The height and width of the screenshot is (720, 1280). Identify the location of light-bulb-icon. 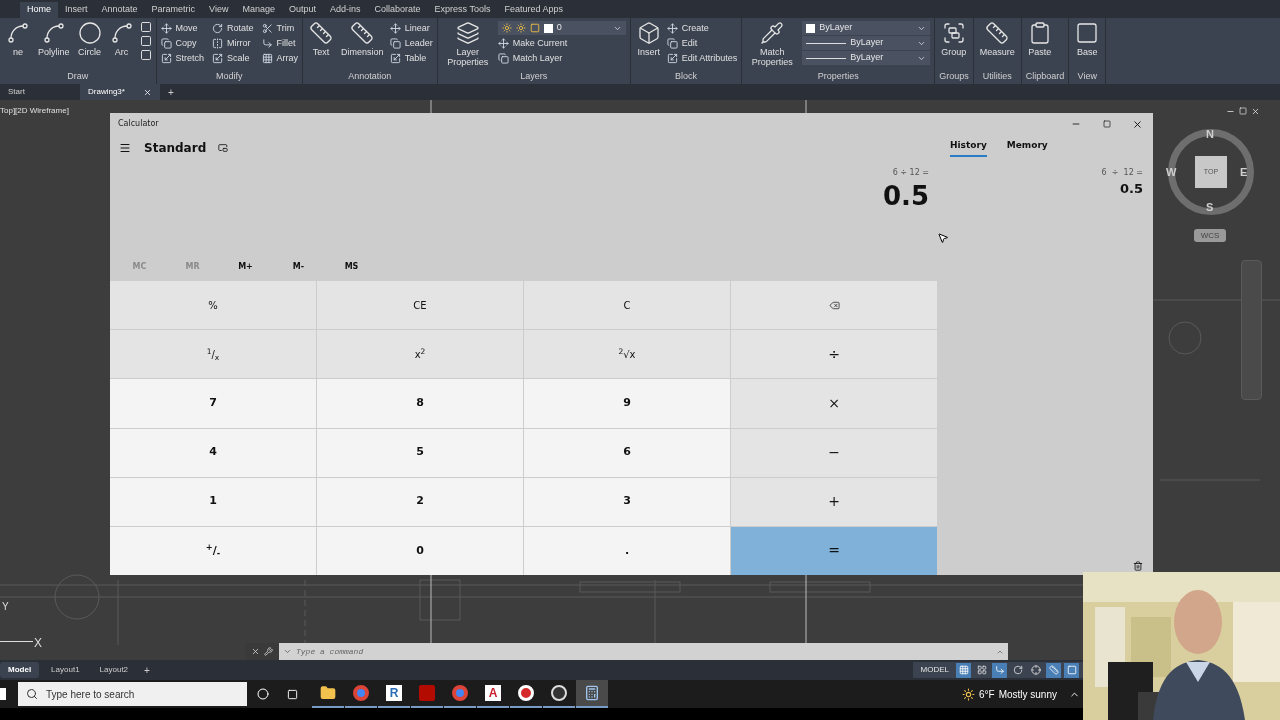
(506, 28).